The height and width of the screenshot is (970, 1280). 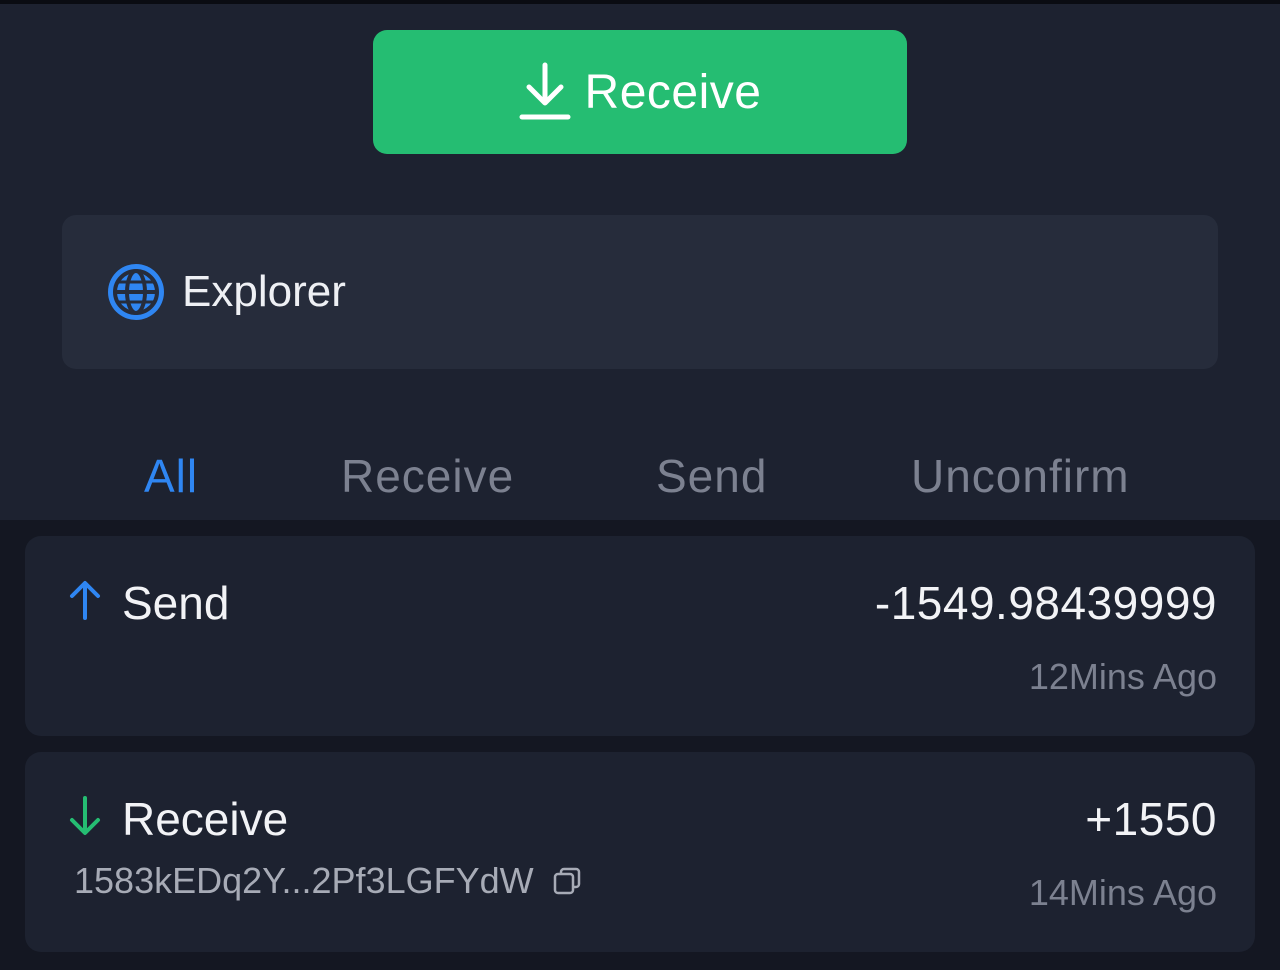 I want to click on explorer-link: Explorer, so click(x=640, y=292).